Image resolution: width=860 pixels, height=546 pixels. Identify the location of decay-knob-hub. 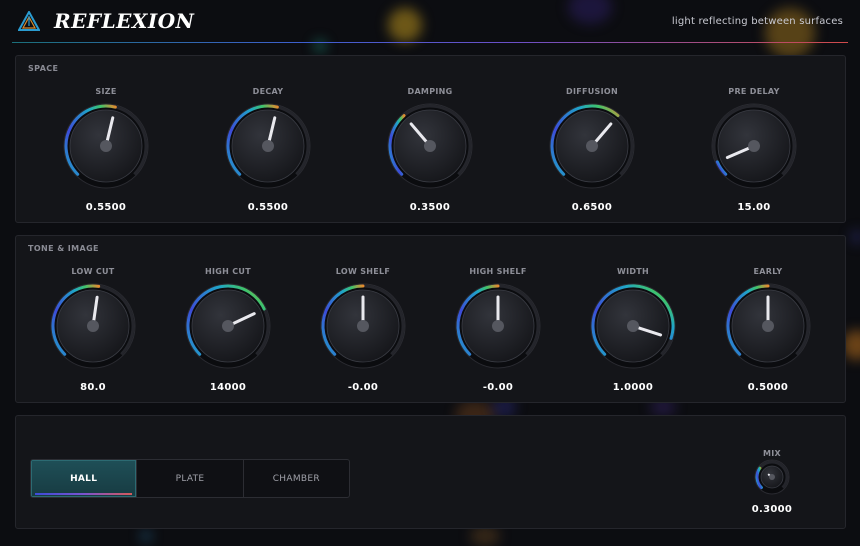
(268, 146).